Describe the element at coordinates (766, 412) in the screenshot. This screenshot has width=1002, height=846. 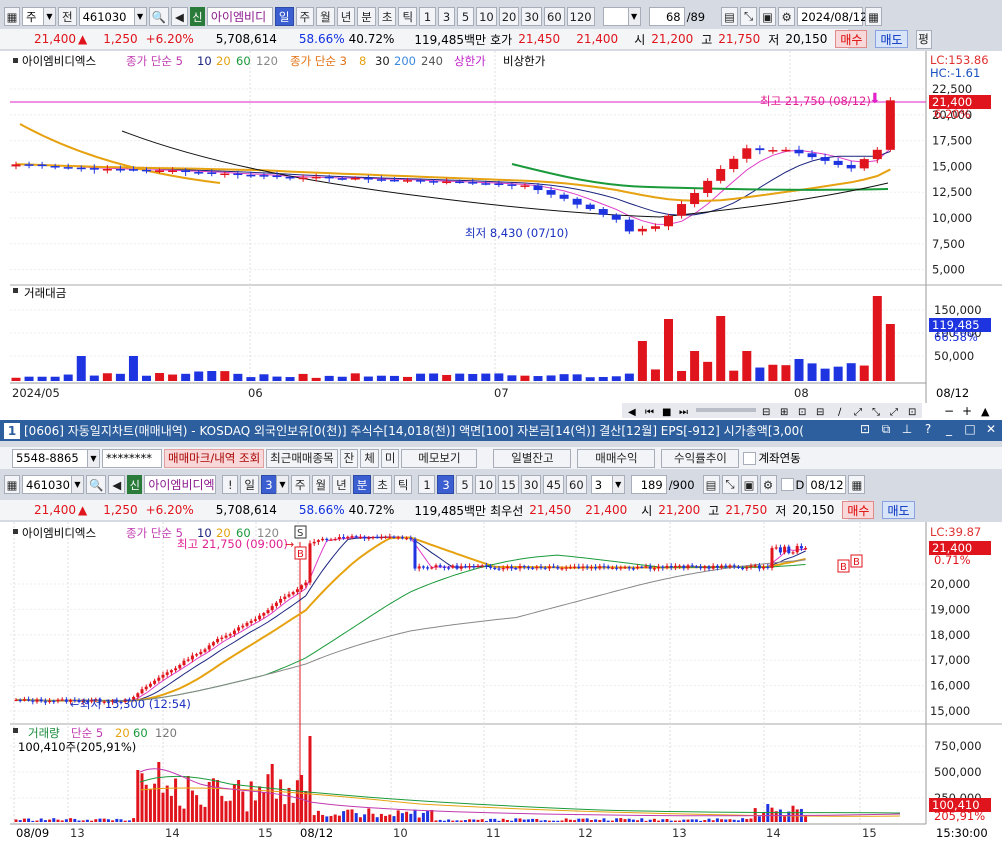
I see `zoom-out-icon: ⊟` at that location.